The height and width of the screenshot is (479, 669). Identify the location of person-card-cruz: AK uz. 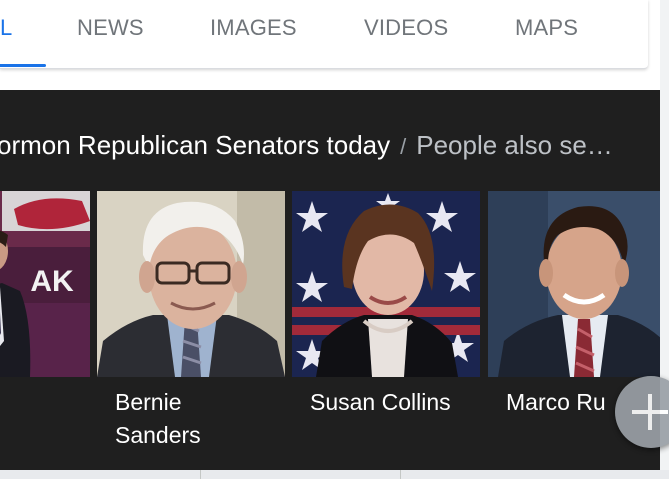
(45, 305).